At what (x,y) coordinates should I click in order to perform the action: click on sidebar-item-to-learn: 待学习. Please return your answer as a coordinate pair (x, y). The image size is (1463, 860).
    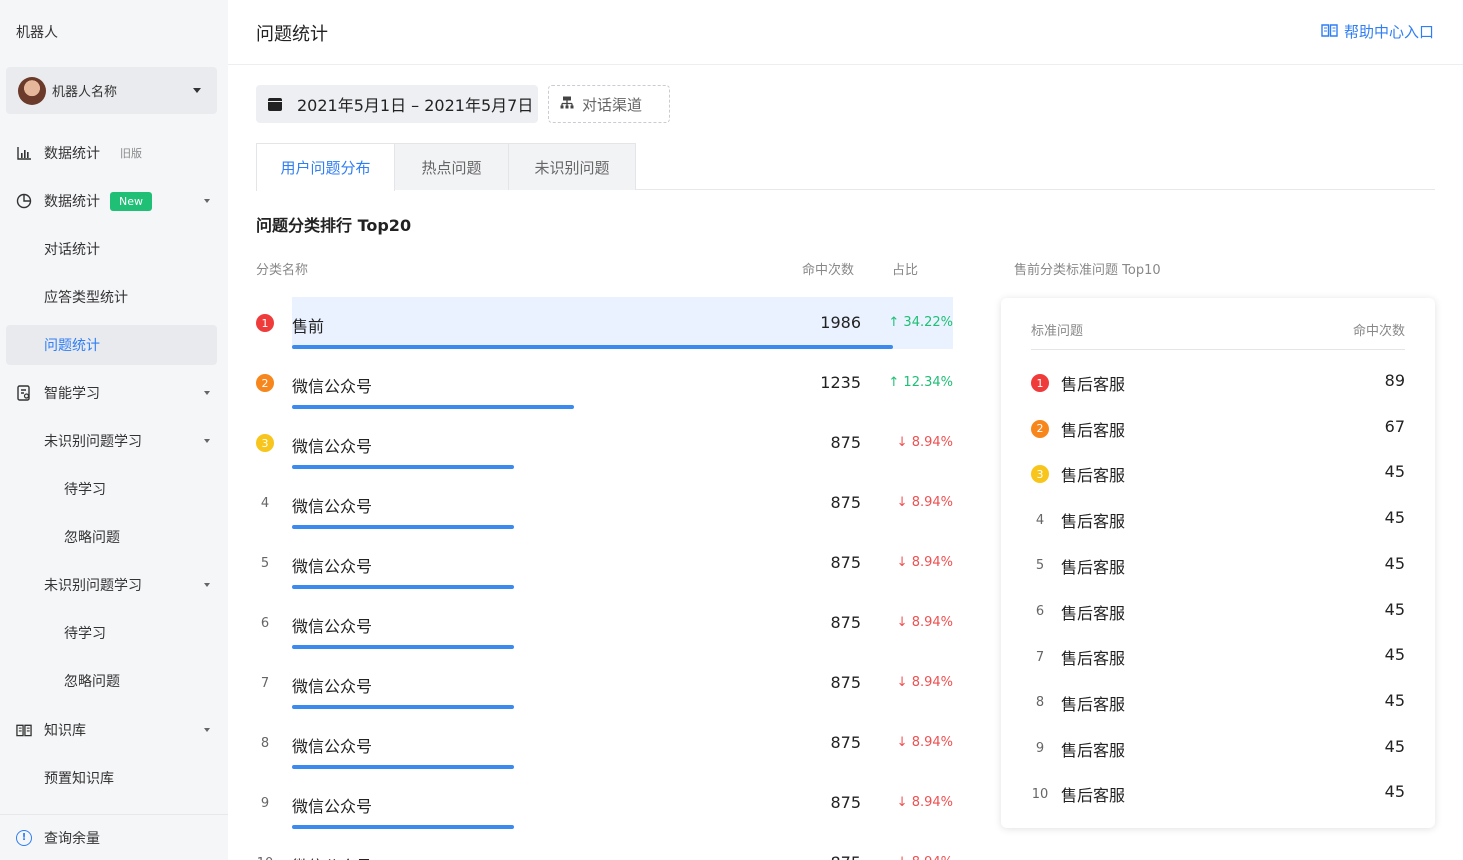
    Looking at the image, I should click on (114, 489).